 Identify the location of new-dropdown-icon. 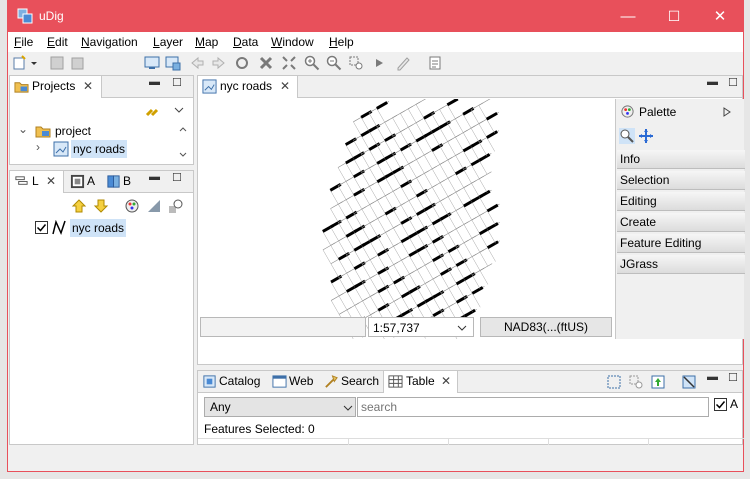
(34, 63).